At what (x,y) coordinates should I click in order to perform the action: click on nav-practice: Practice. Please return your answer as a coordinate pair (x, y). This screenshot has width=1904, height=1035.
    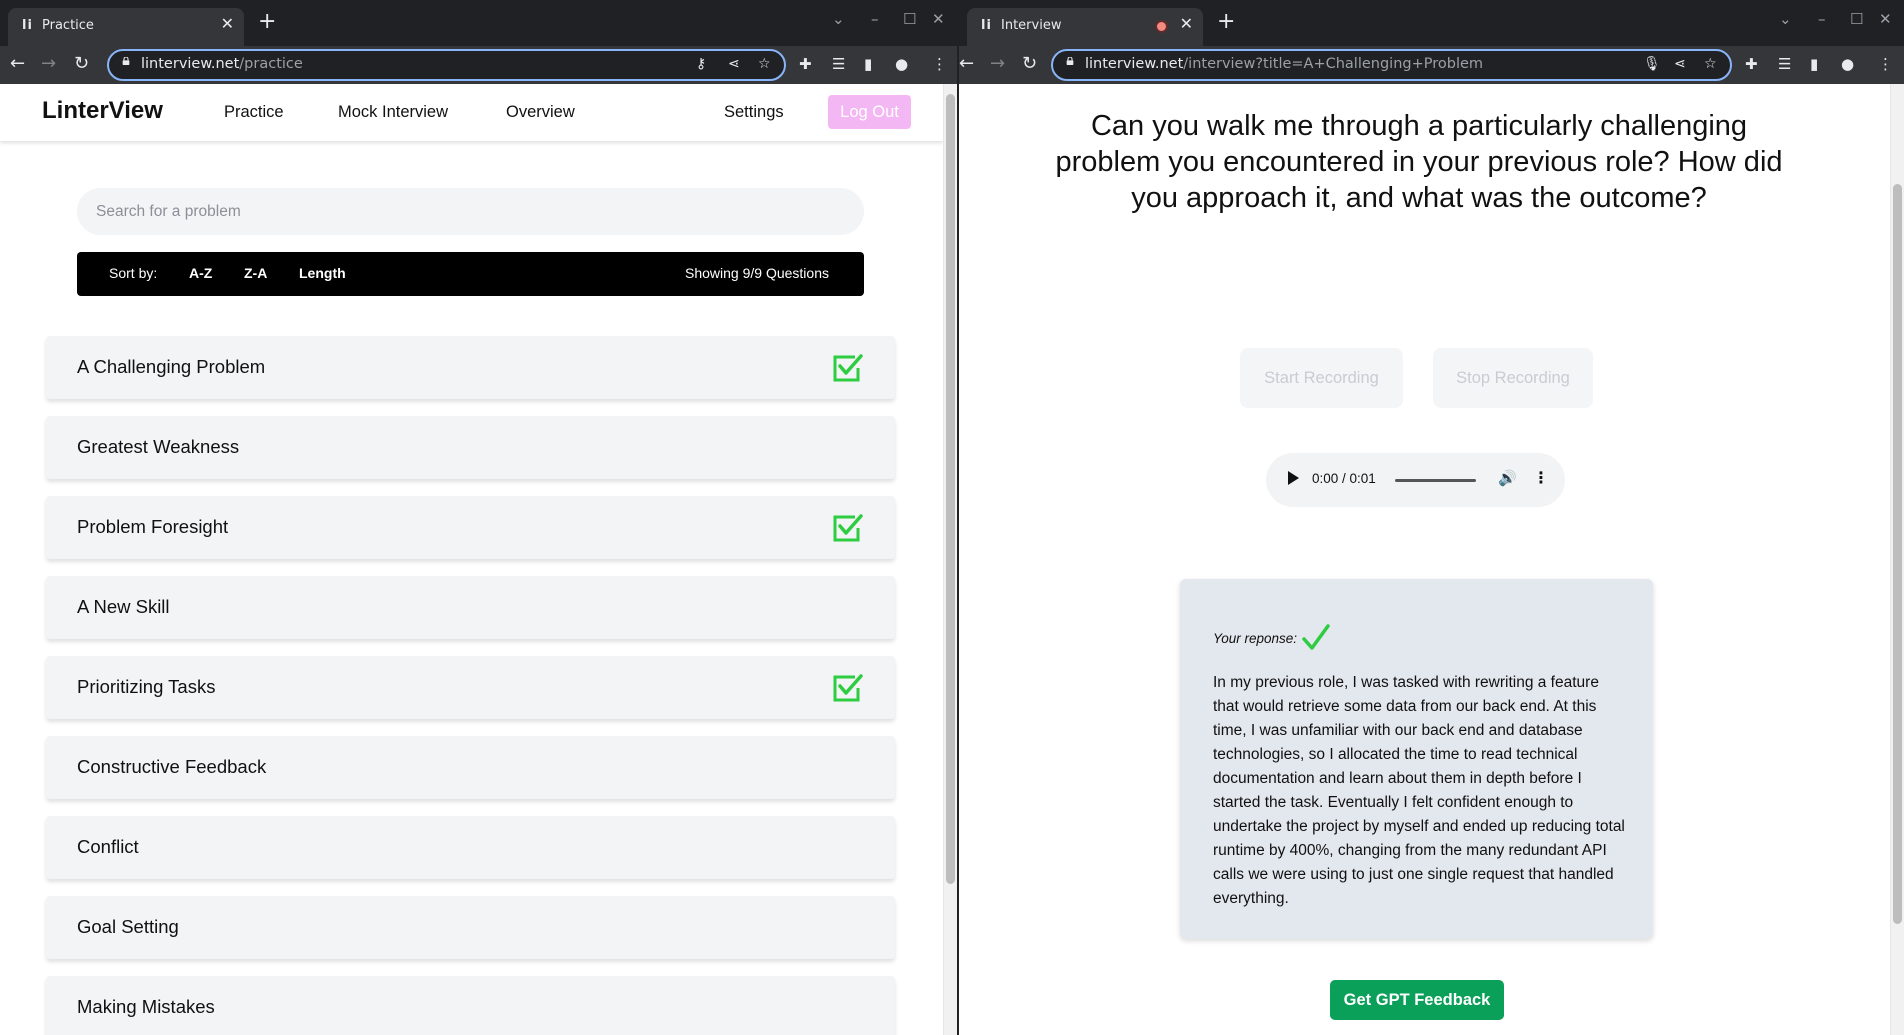
    Looking at the image, I should click on (254, 112).